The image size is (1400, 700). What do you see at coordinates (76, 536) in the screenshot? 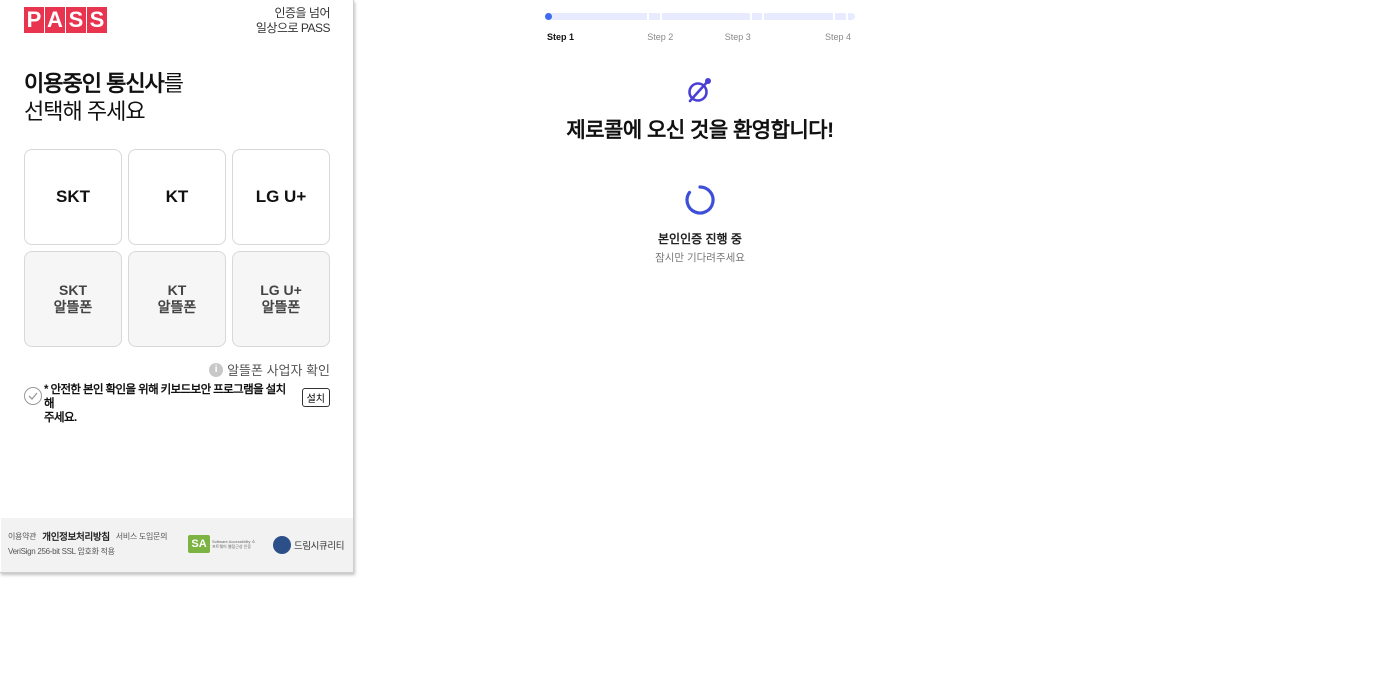
I see `privacy-link: 개인정보처리방침` at bounding box center [76, 536].